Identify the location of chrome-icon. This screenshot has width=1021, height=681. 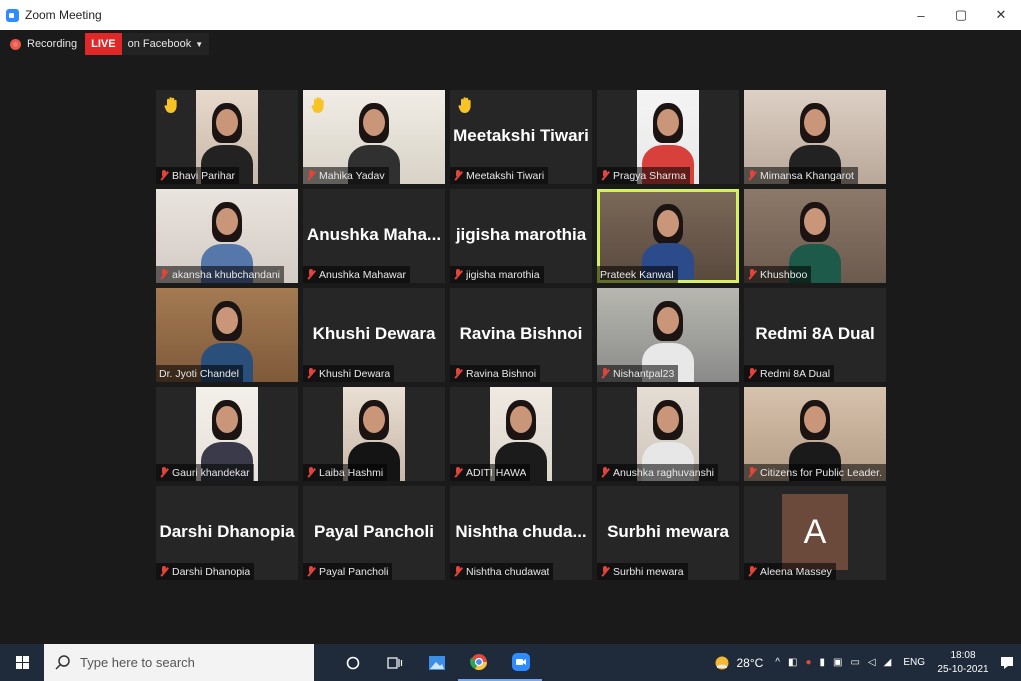
(479, 662).